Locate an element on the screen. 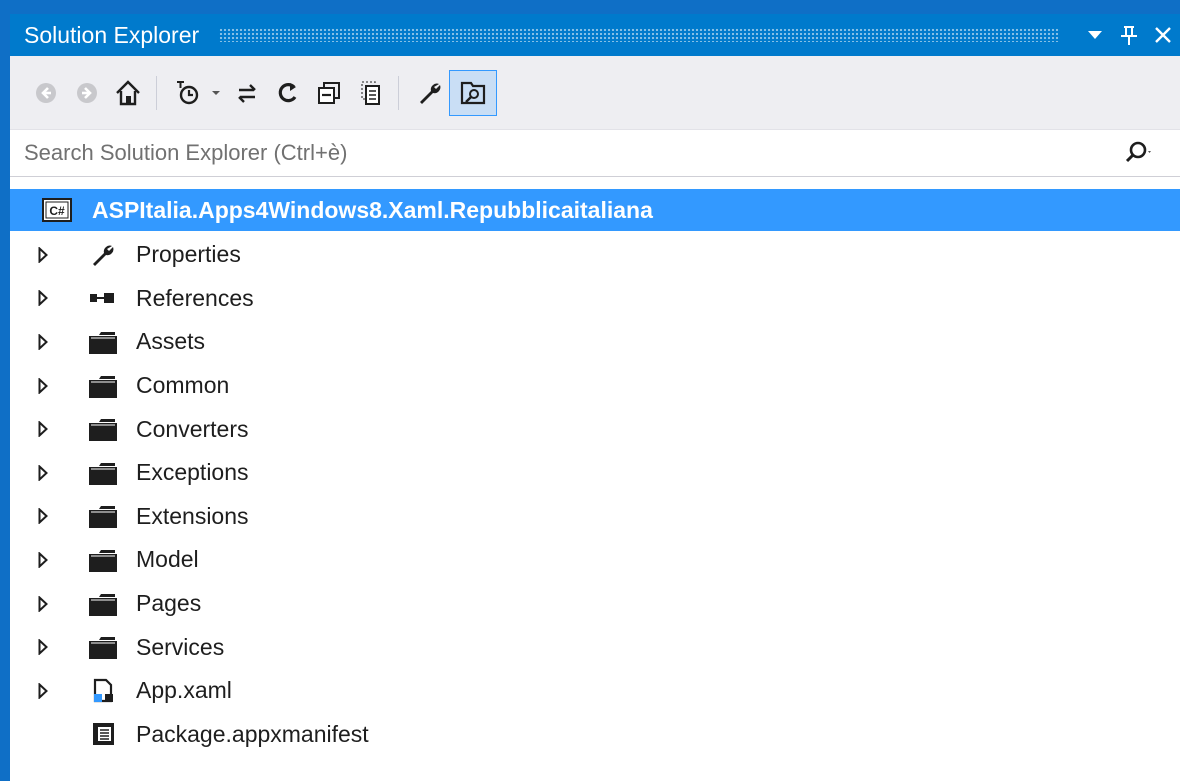  pending-changes-filter-dropdown is located at coordinates (216, 93).